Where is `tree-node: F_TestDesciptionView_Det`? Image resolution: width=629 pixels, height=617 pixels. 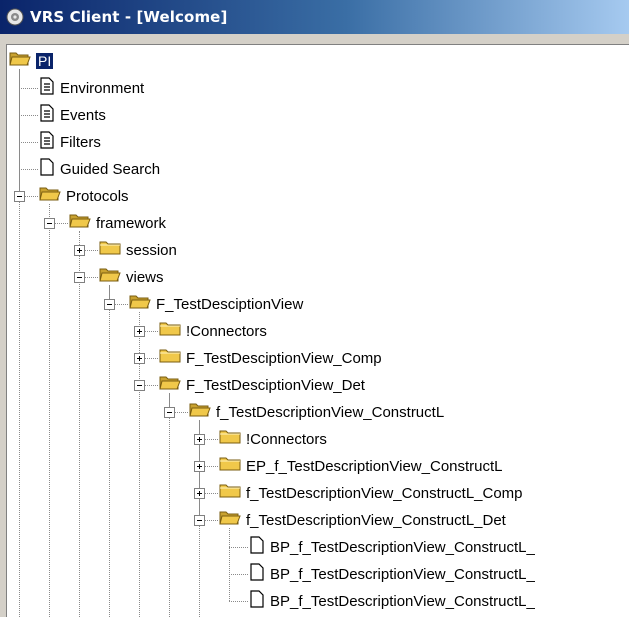
tree-node: F_TestDesciptionView_Det is located at coordinates (262, 385).